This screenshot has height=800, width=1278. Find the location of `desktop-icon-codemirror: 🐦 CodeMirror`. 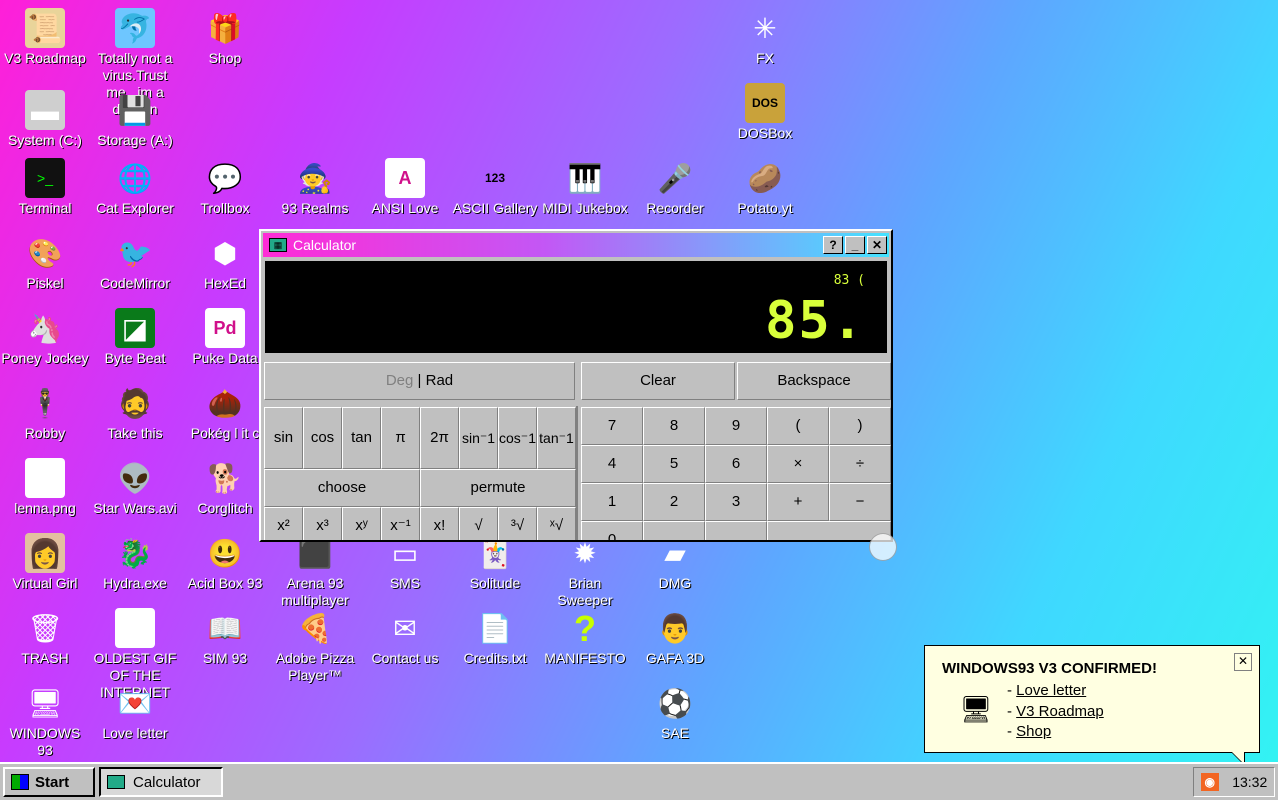

desktop-icon-codemirror: 🐦 CodeMirror is located at coordinates (135, 262).